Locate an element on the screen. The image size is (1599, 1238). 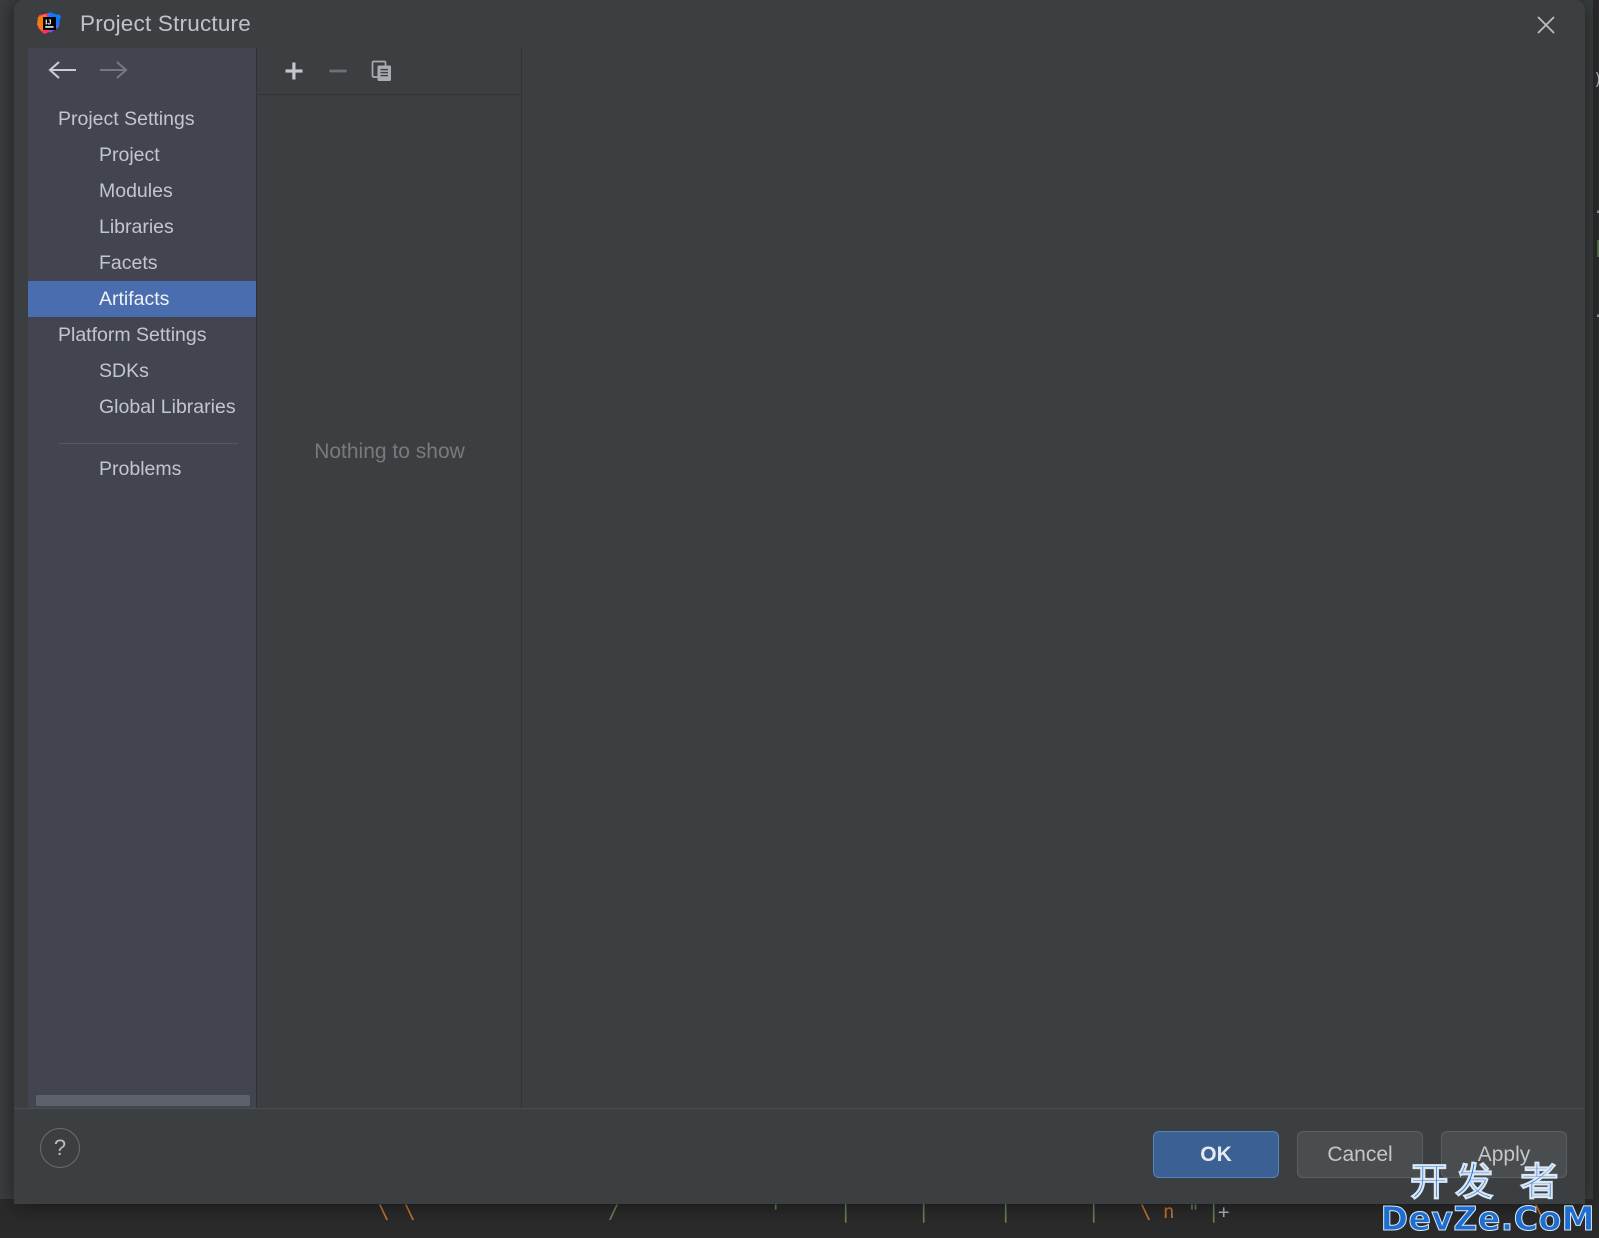
sidebar-navigation-row is located at coordinates (142, 72).